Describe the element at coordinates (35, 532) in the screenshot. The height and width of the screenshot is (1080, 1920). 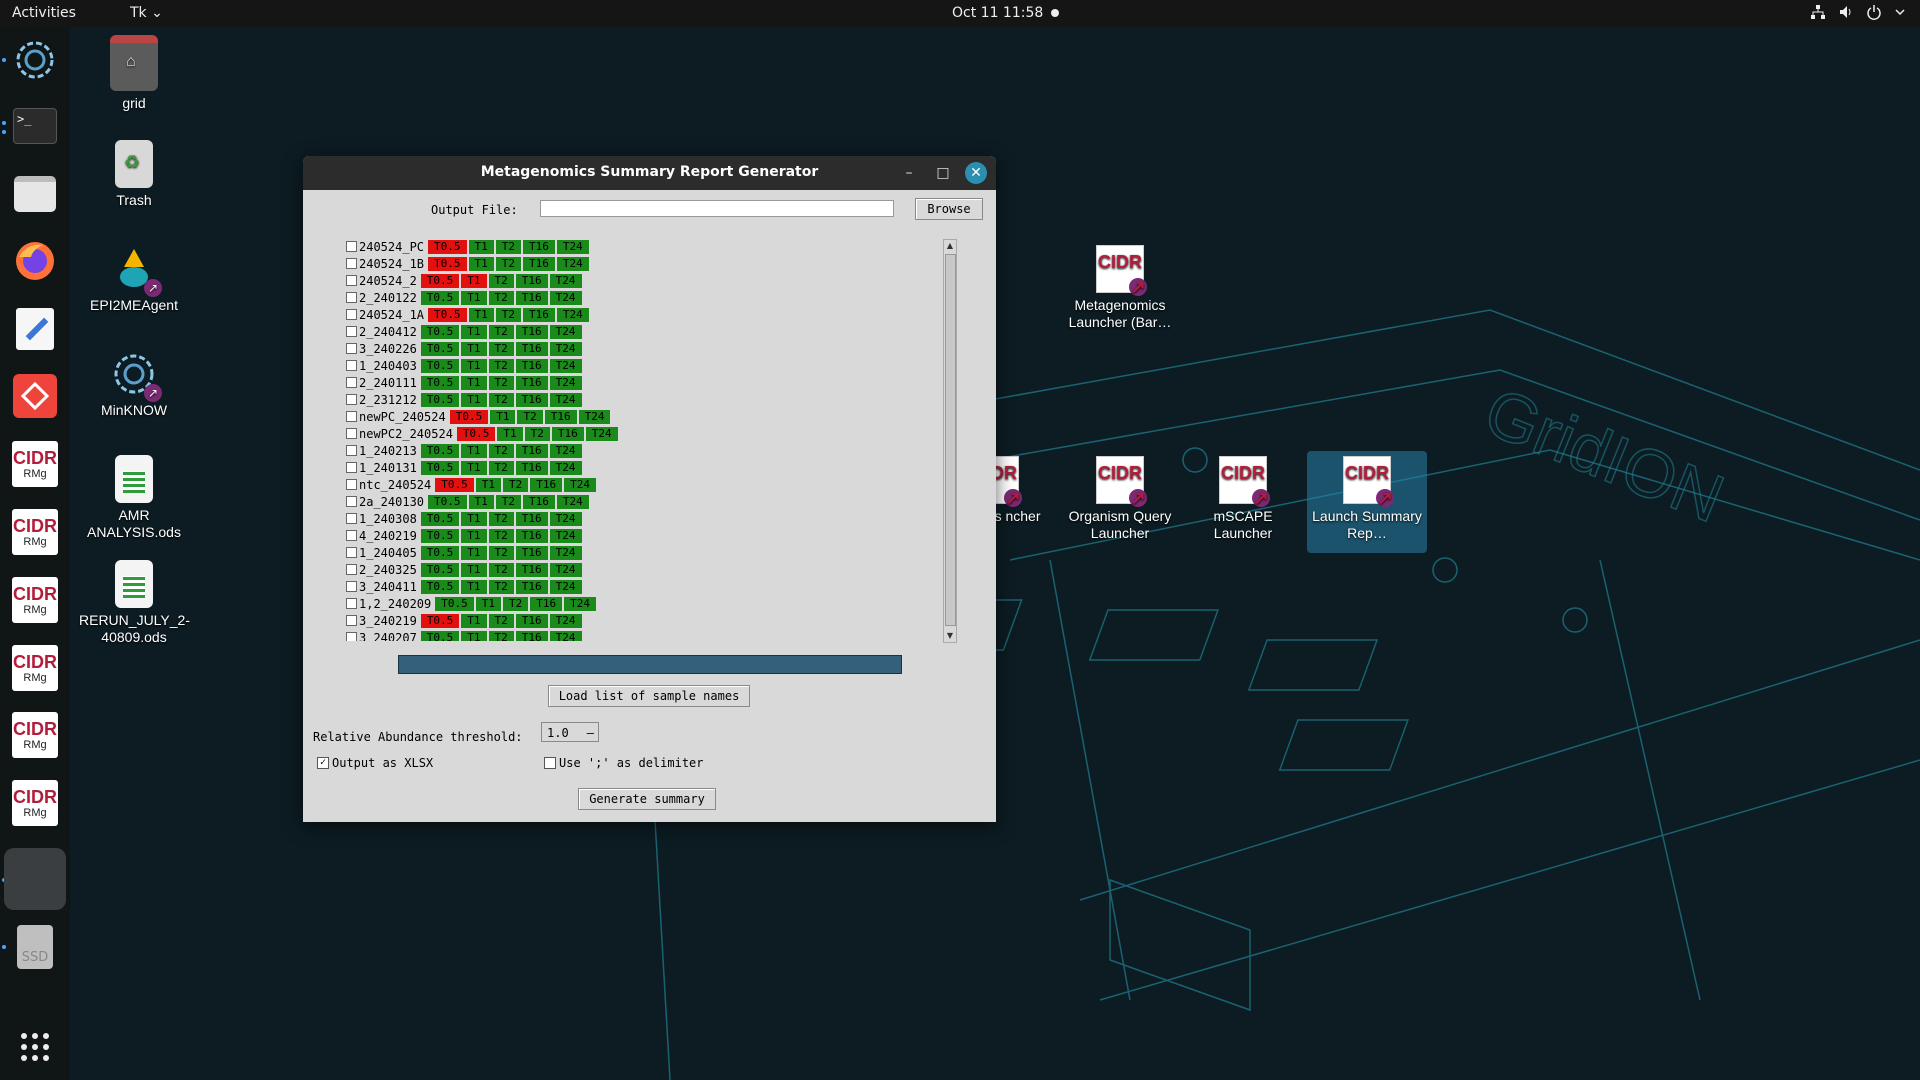
I see `dock-item-cidr-2: CIDR RMg` at that location.